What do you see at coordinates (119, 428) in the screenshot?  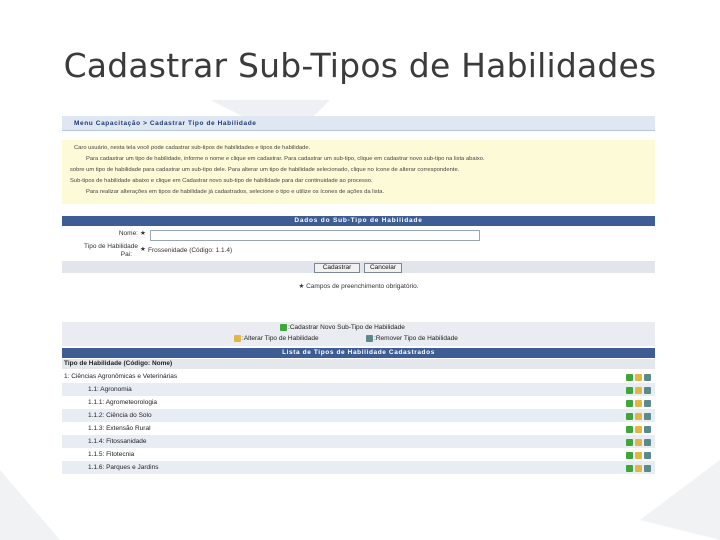 I see `row-label: 1.1.3: Extensão Rural` at bounding box center [119, 428].